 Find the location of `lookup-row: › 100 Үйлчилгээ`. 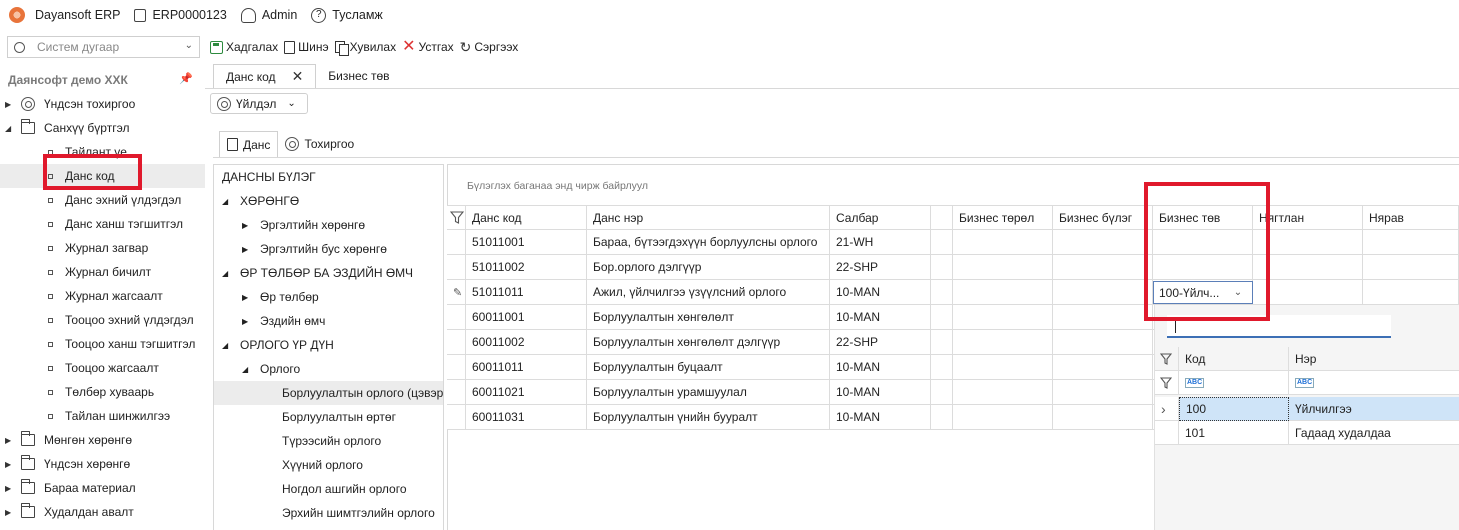

lookup-row: › 100 Үйлчилгээ is located at coordinates (1307, 409).